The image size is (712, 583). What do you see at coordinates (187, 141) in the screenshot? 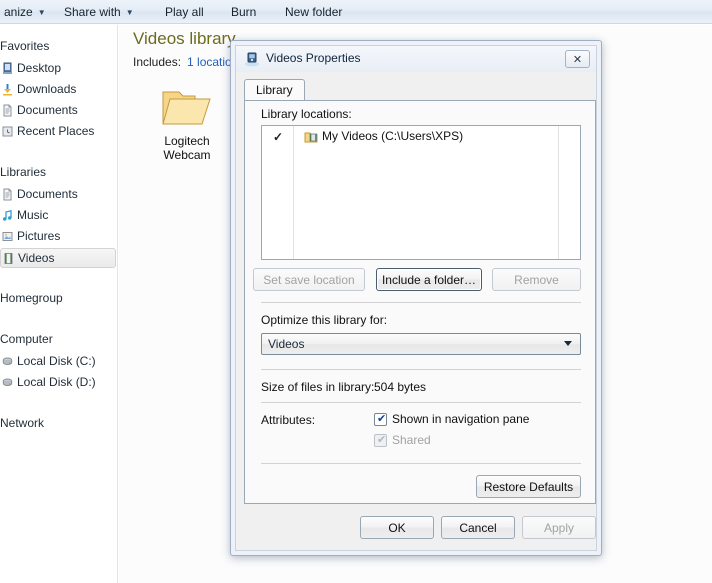
I see `list-item-label-line1: Logitech` at bounding box center [187, 141].